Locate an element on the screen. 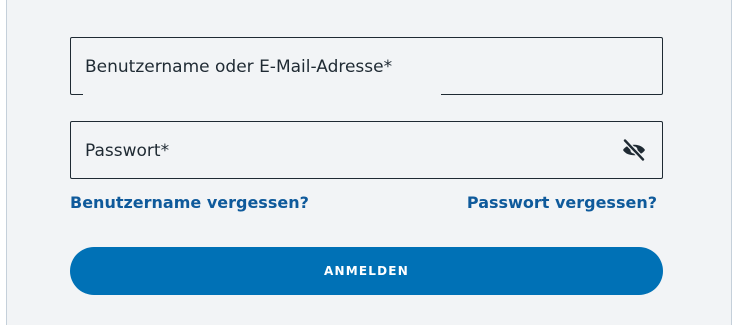 The image size is (734, 325). login-button: ANMELDEN is located at coordinates (366, 271).